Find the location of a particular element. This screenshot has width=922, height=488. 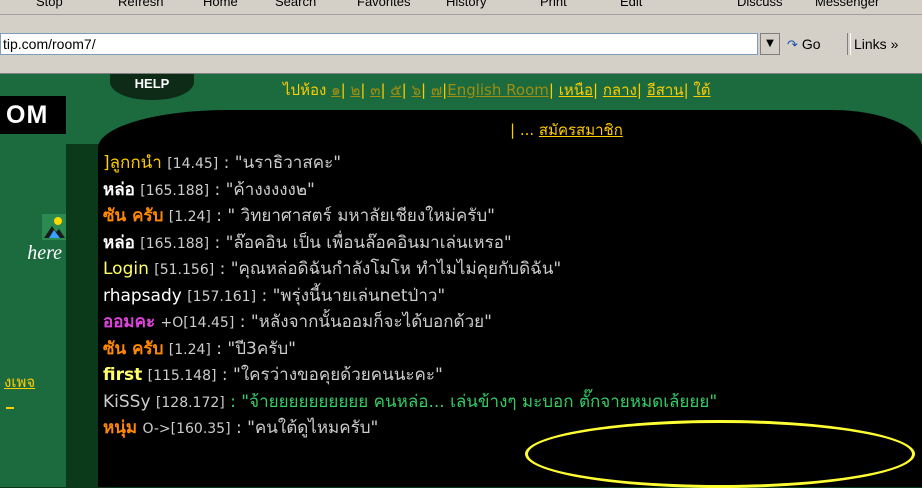

chat-nick: rhapsady is located at coordinates (142, 296).